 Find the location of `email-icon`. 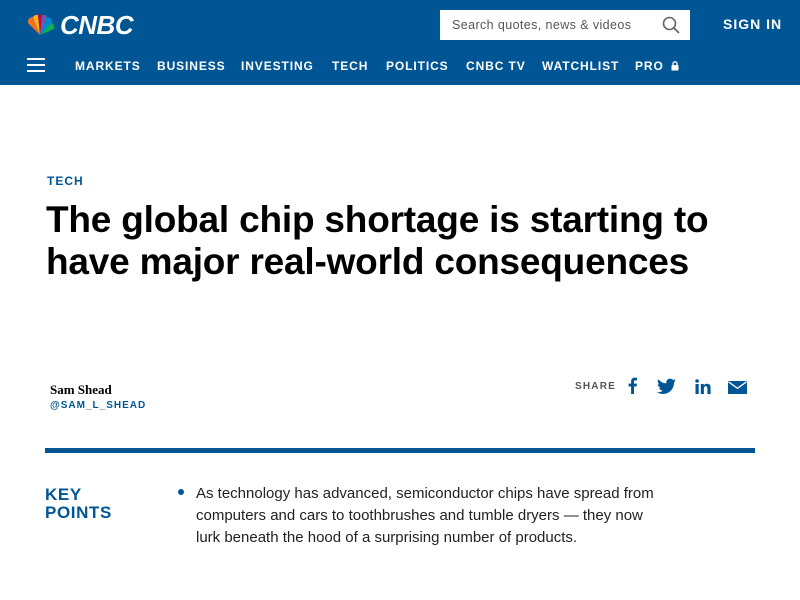

email-icon is located at coordinates (737, 387).